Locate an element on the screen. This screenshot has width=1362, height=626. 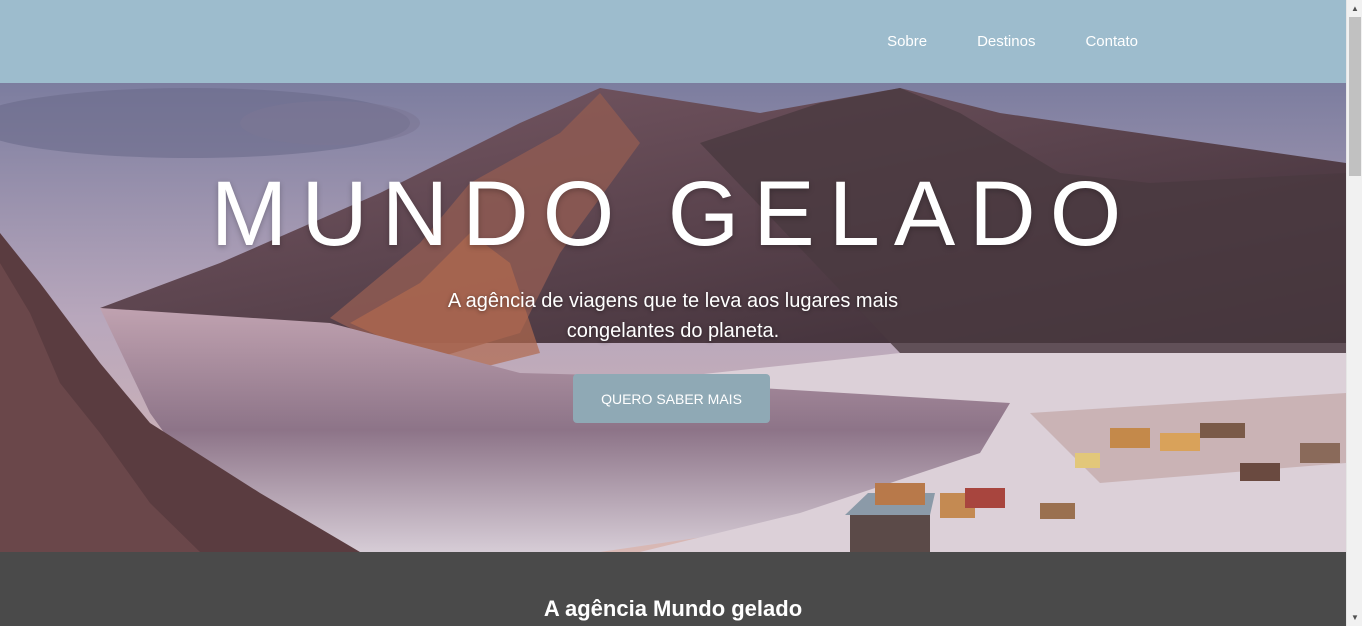
triangle-down-icon: ▼ is located at coordinates (1354, 617).